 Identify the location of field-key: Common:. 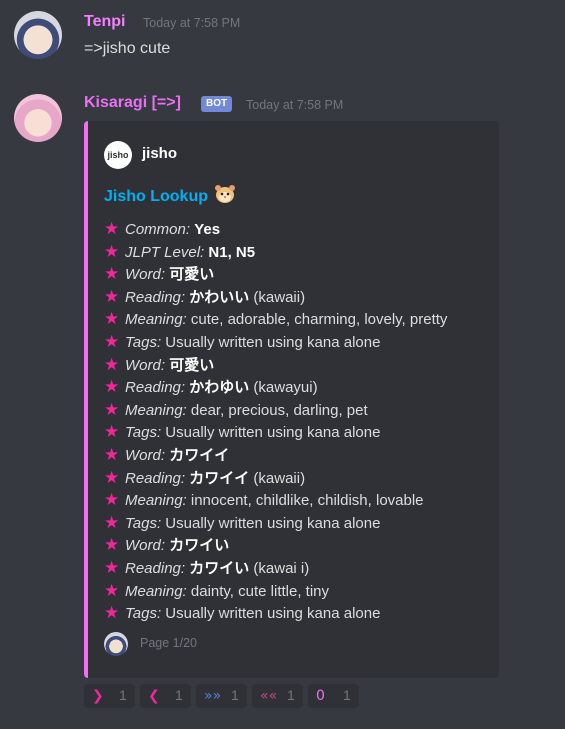
(158, 229).